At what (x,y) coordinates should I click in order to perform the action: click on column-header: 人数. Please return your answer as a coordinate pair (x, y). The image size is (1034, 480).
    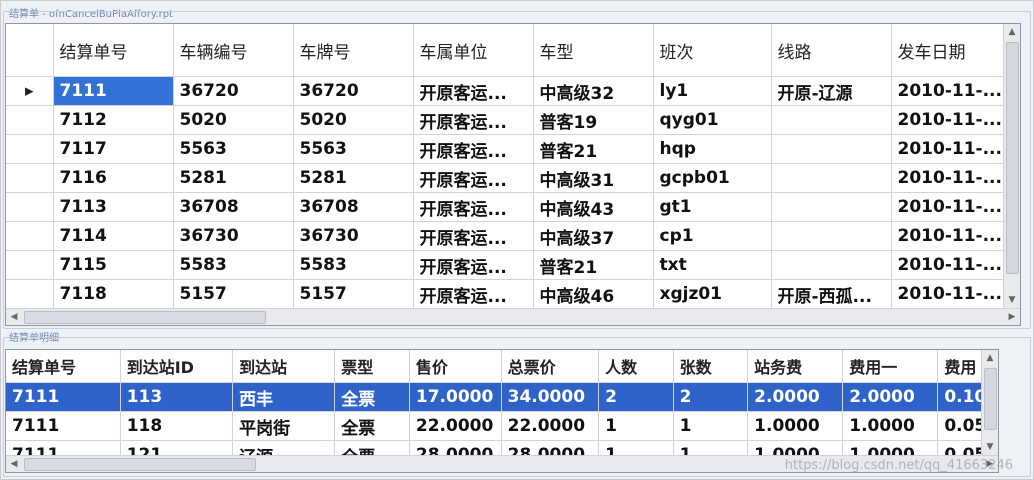
    Looking at the image, I should click on (636, 366).